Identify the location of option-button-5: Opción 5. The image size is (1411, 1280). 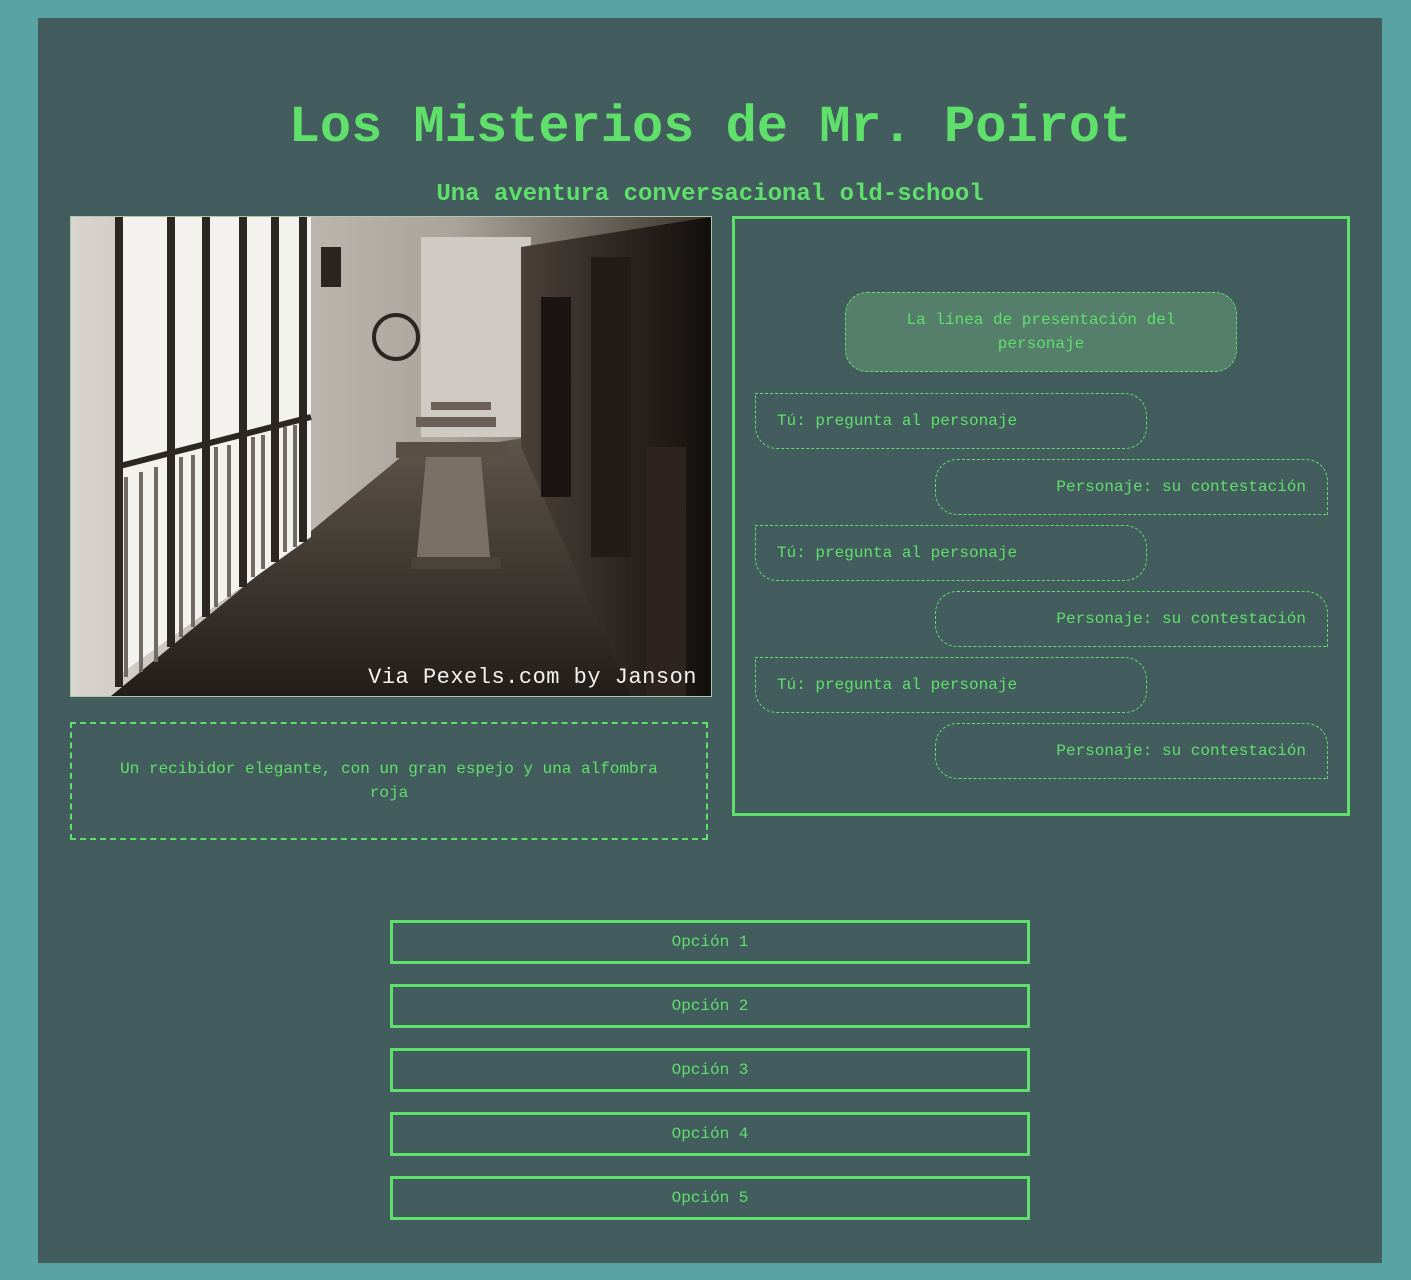
(710, 1198).